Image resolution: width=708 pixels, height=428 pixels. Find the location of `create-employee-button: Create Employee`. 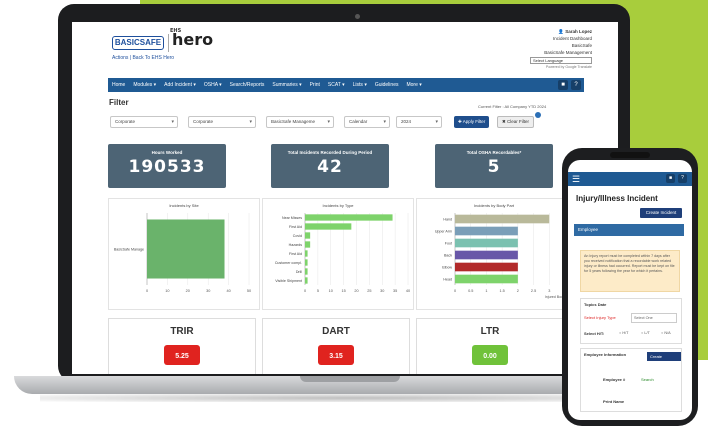

create-employee-button: Create Employee is located at coordinates (664, 360).